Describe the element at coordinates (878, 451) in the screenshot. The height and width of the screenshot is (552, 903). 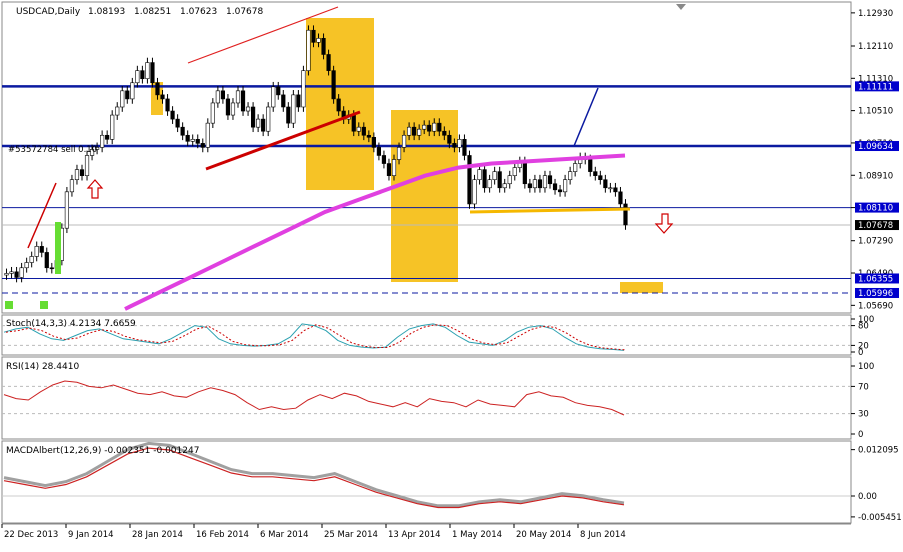
I see `indicator-tick-label: 0.012095` at that location.